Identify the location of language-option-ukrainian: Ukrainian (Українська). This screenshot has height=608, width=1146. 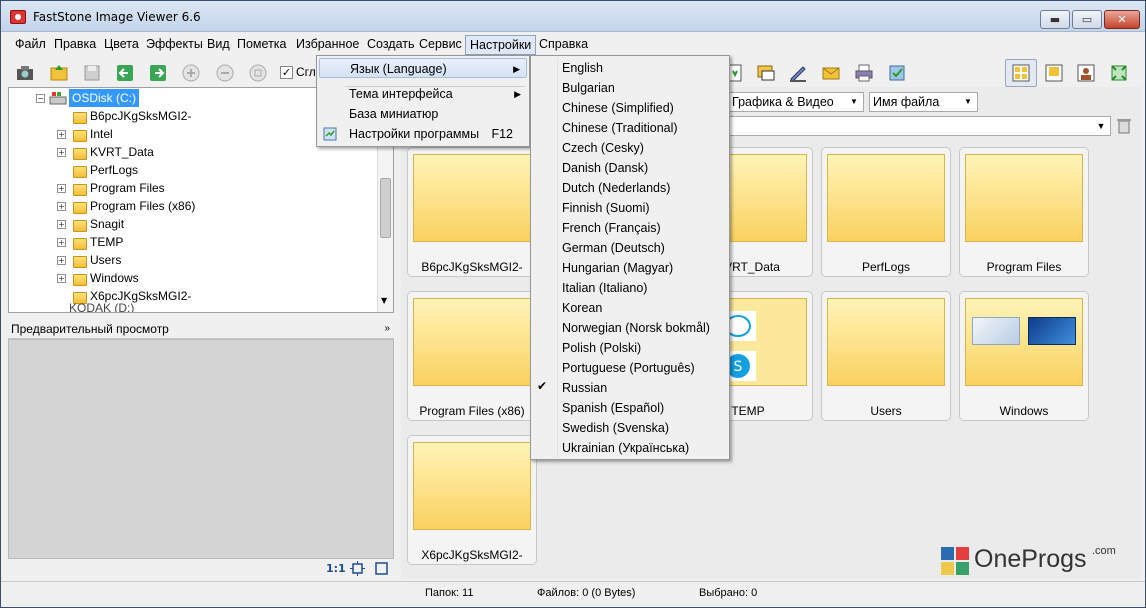
(625, 448).